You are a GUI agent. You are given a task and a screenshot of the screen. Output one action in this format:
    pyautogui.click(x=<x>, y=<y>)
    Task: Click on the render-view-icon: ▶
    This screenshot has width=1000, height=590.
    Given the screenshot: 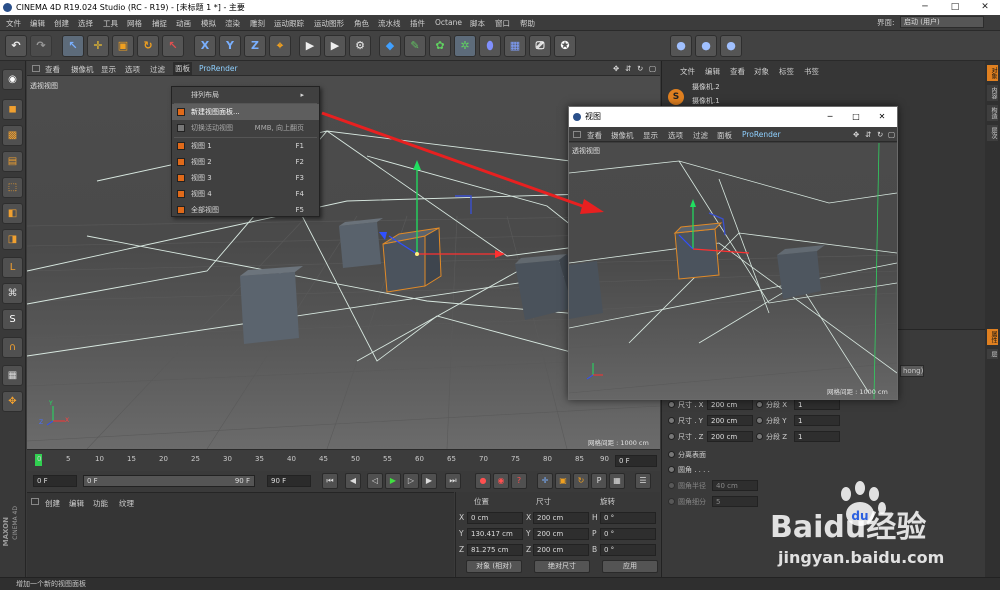 What is the action you would take?
    pyautogui.click(x=310, y=46)
    